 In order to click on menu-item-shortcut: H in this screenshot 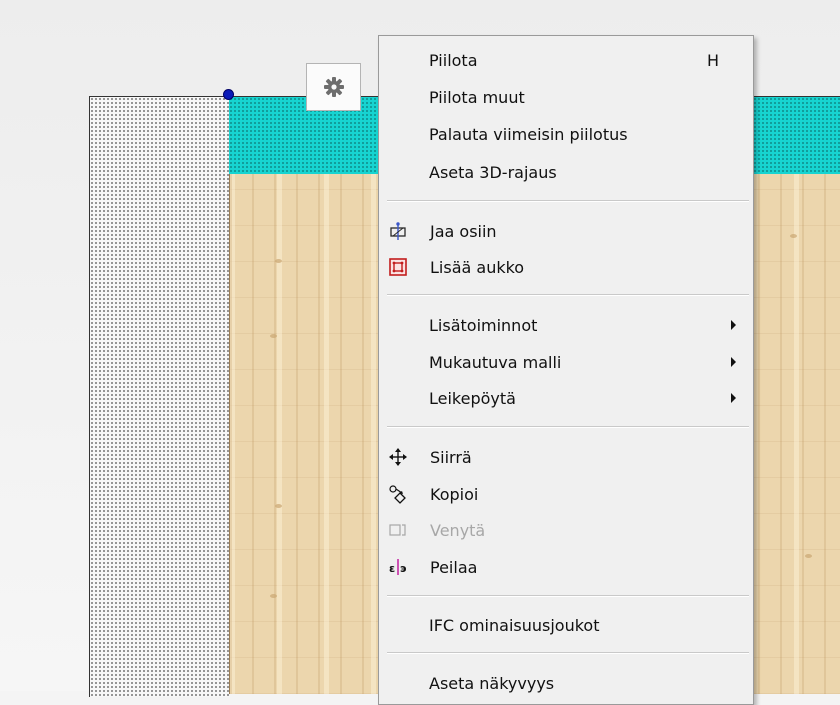, I will do `click(713, 60)`.